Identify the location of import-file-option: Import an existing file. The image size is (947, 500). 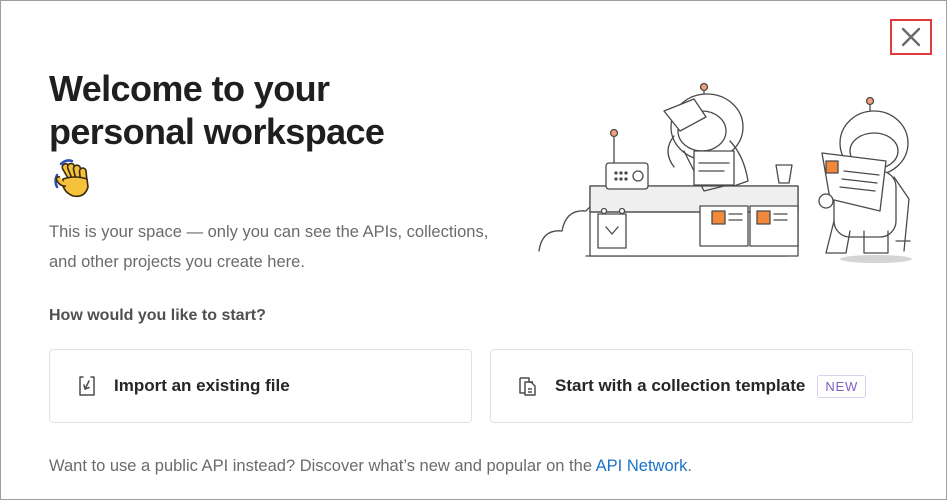
(260, 386).